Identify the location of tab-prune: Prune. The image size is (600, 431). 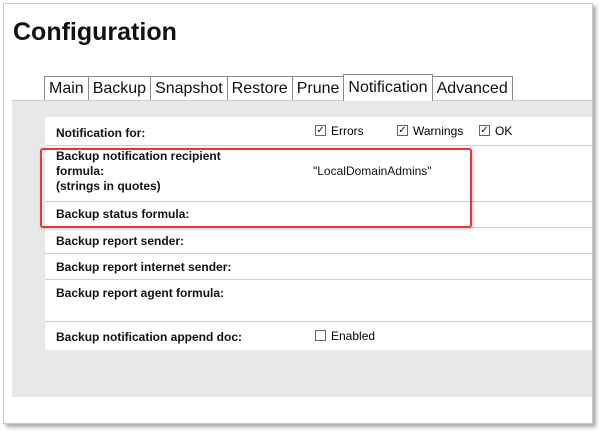
(318, 88).